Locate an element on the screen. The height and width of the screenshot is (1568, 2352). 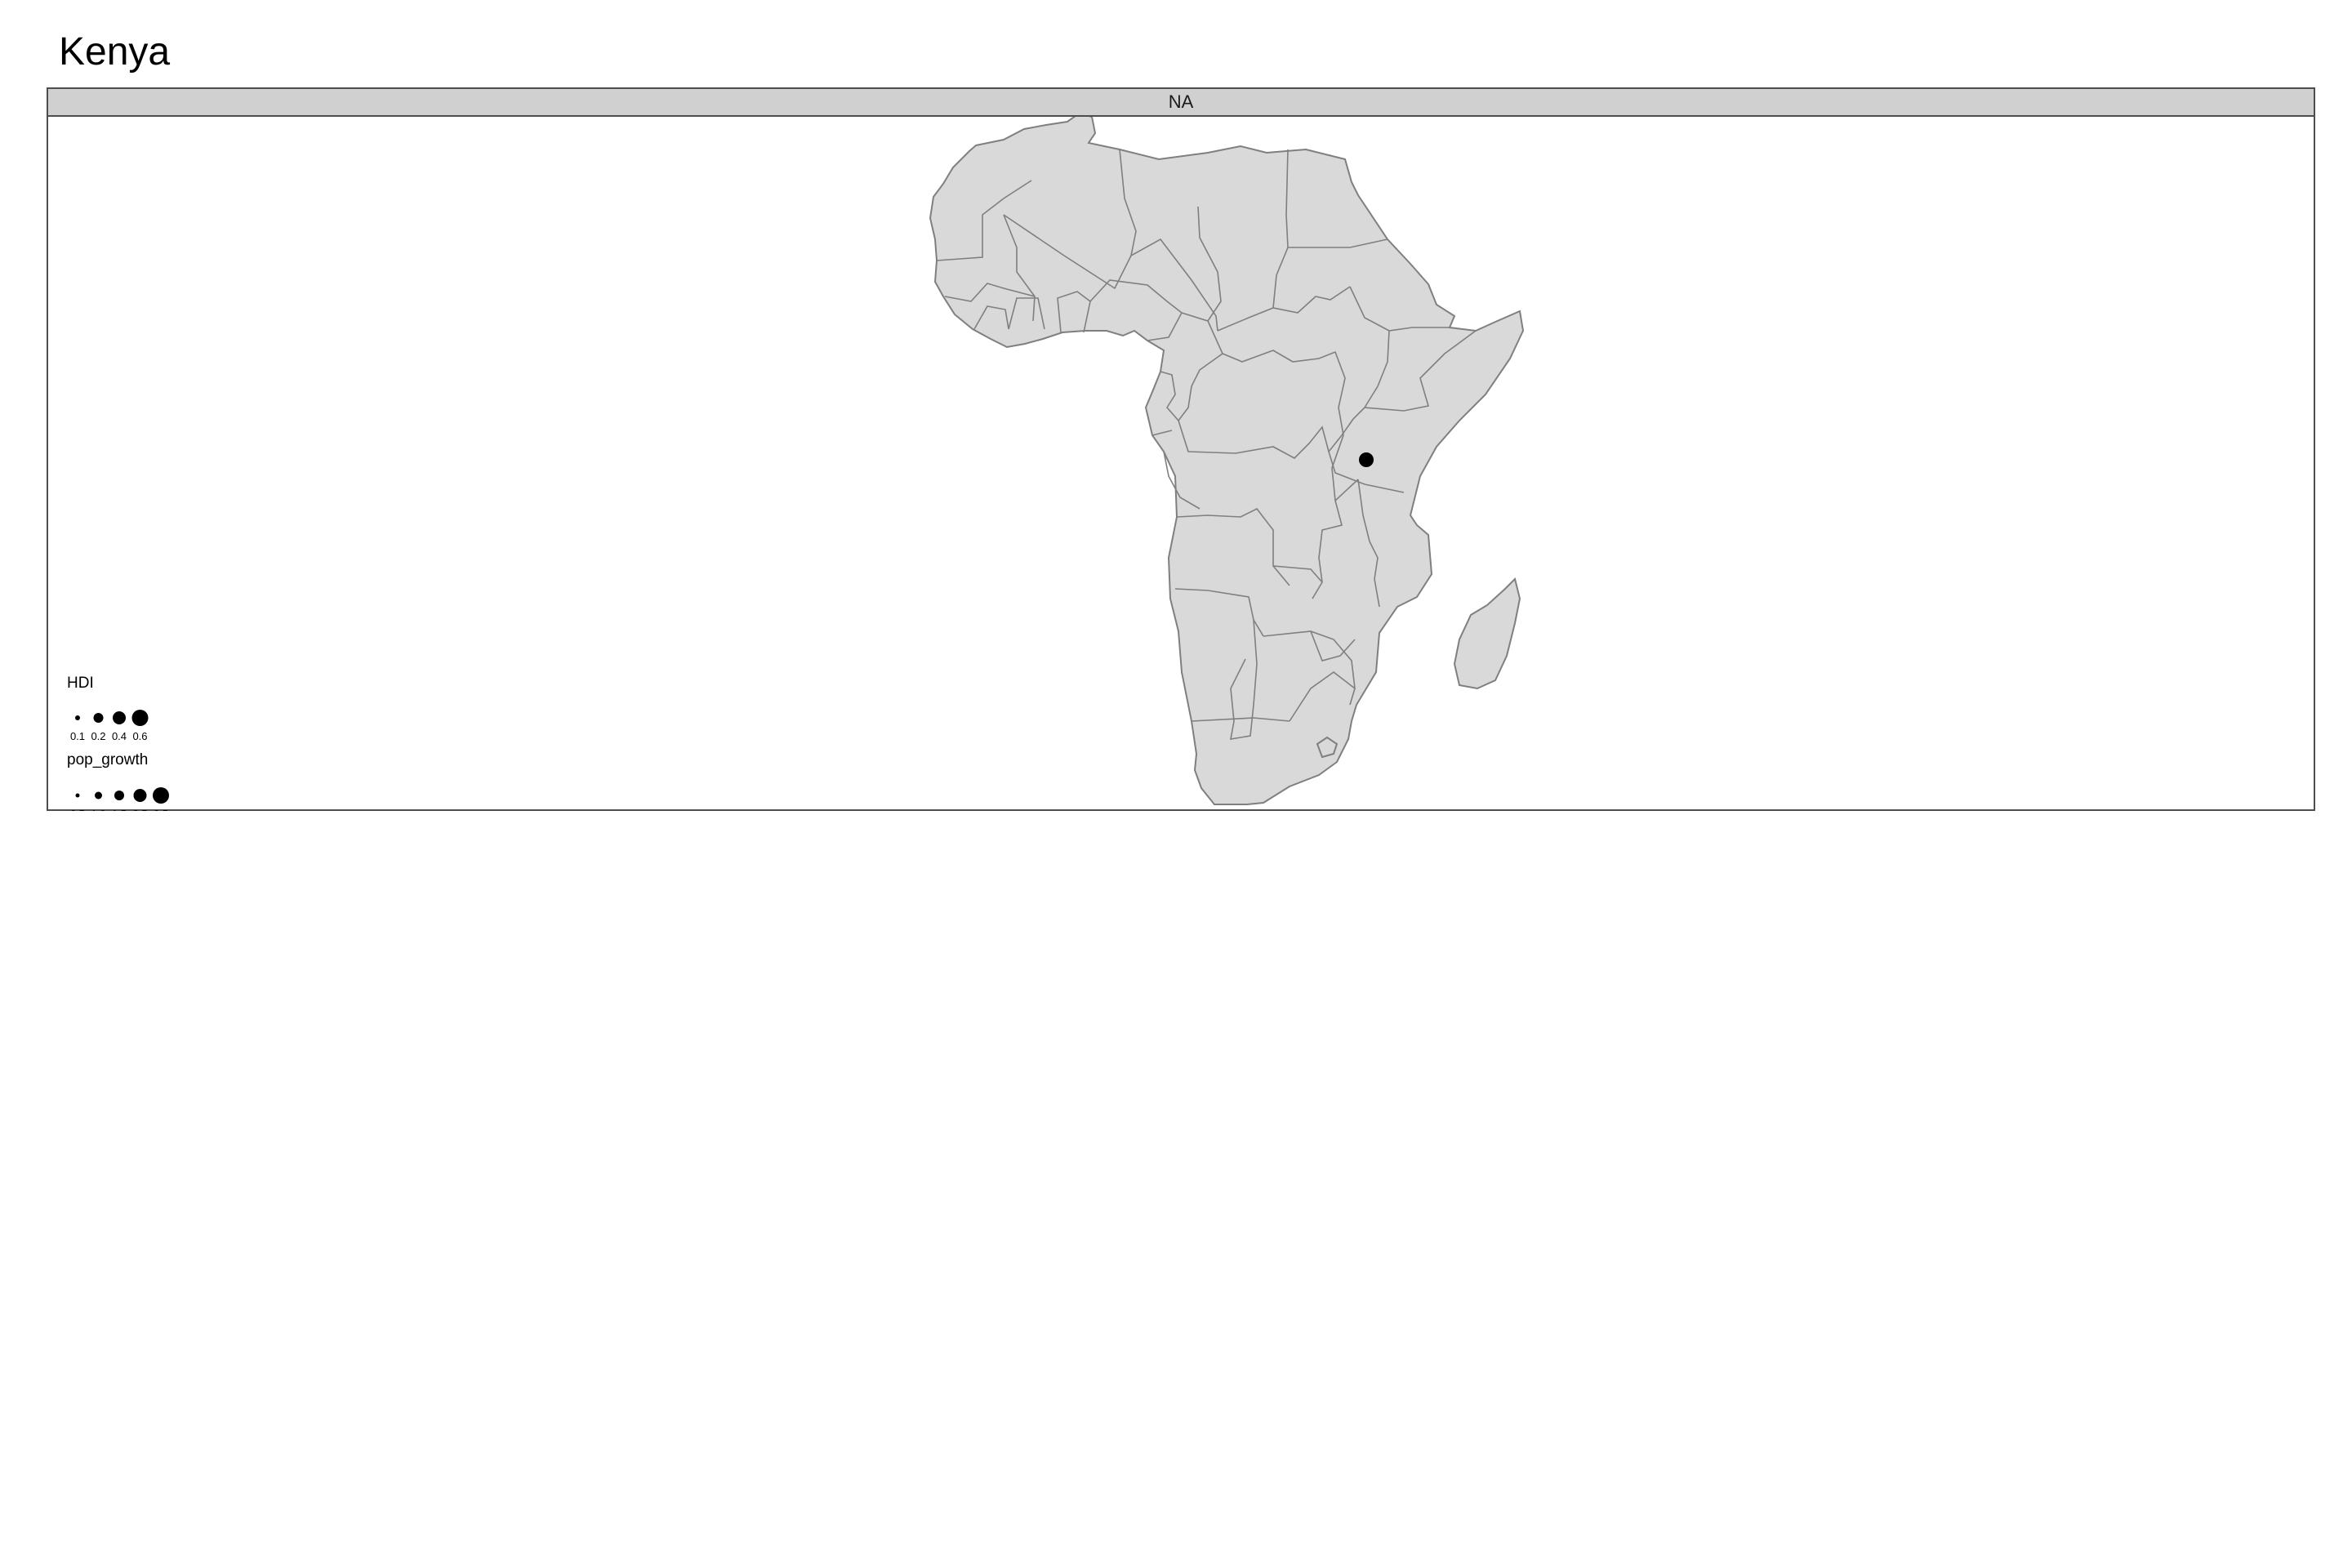
legend-tick-label: 1.5 is located at coordinates (119, 809).